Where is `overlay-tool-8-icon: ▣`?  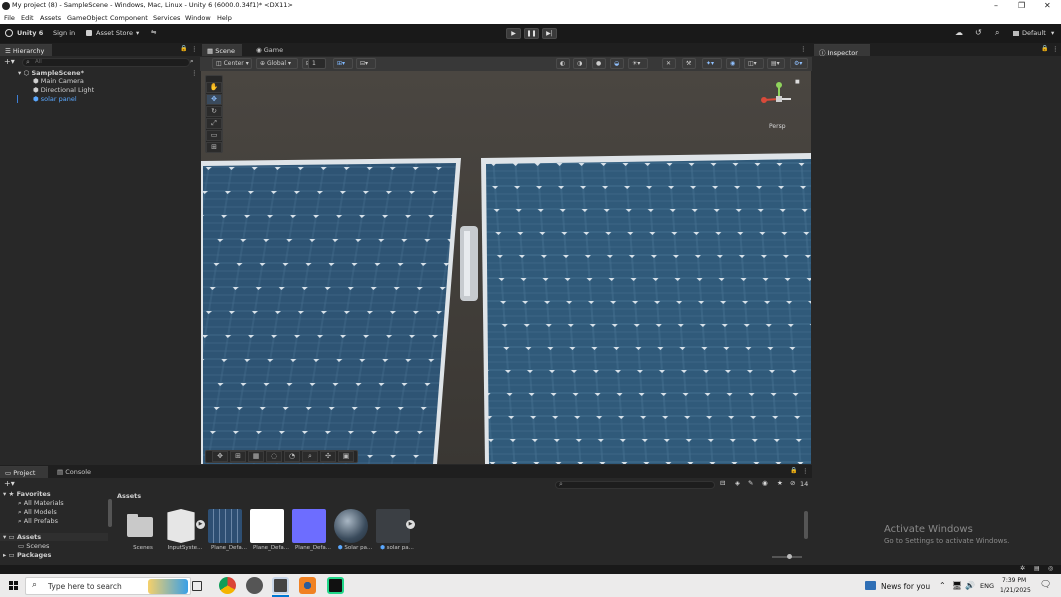
overlay-tool-8-icon: ▣ is located at coordinates (346, 456).